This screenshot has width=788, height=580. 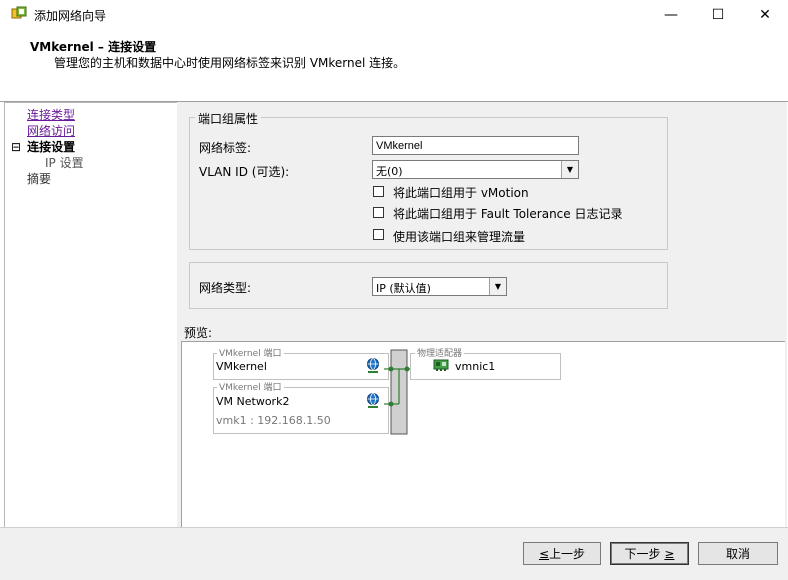 I want to click on back-label: 上一步, so click(x=567, y=554).